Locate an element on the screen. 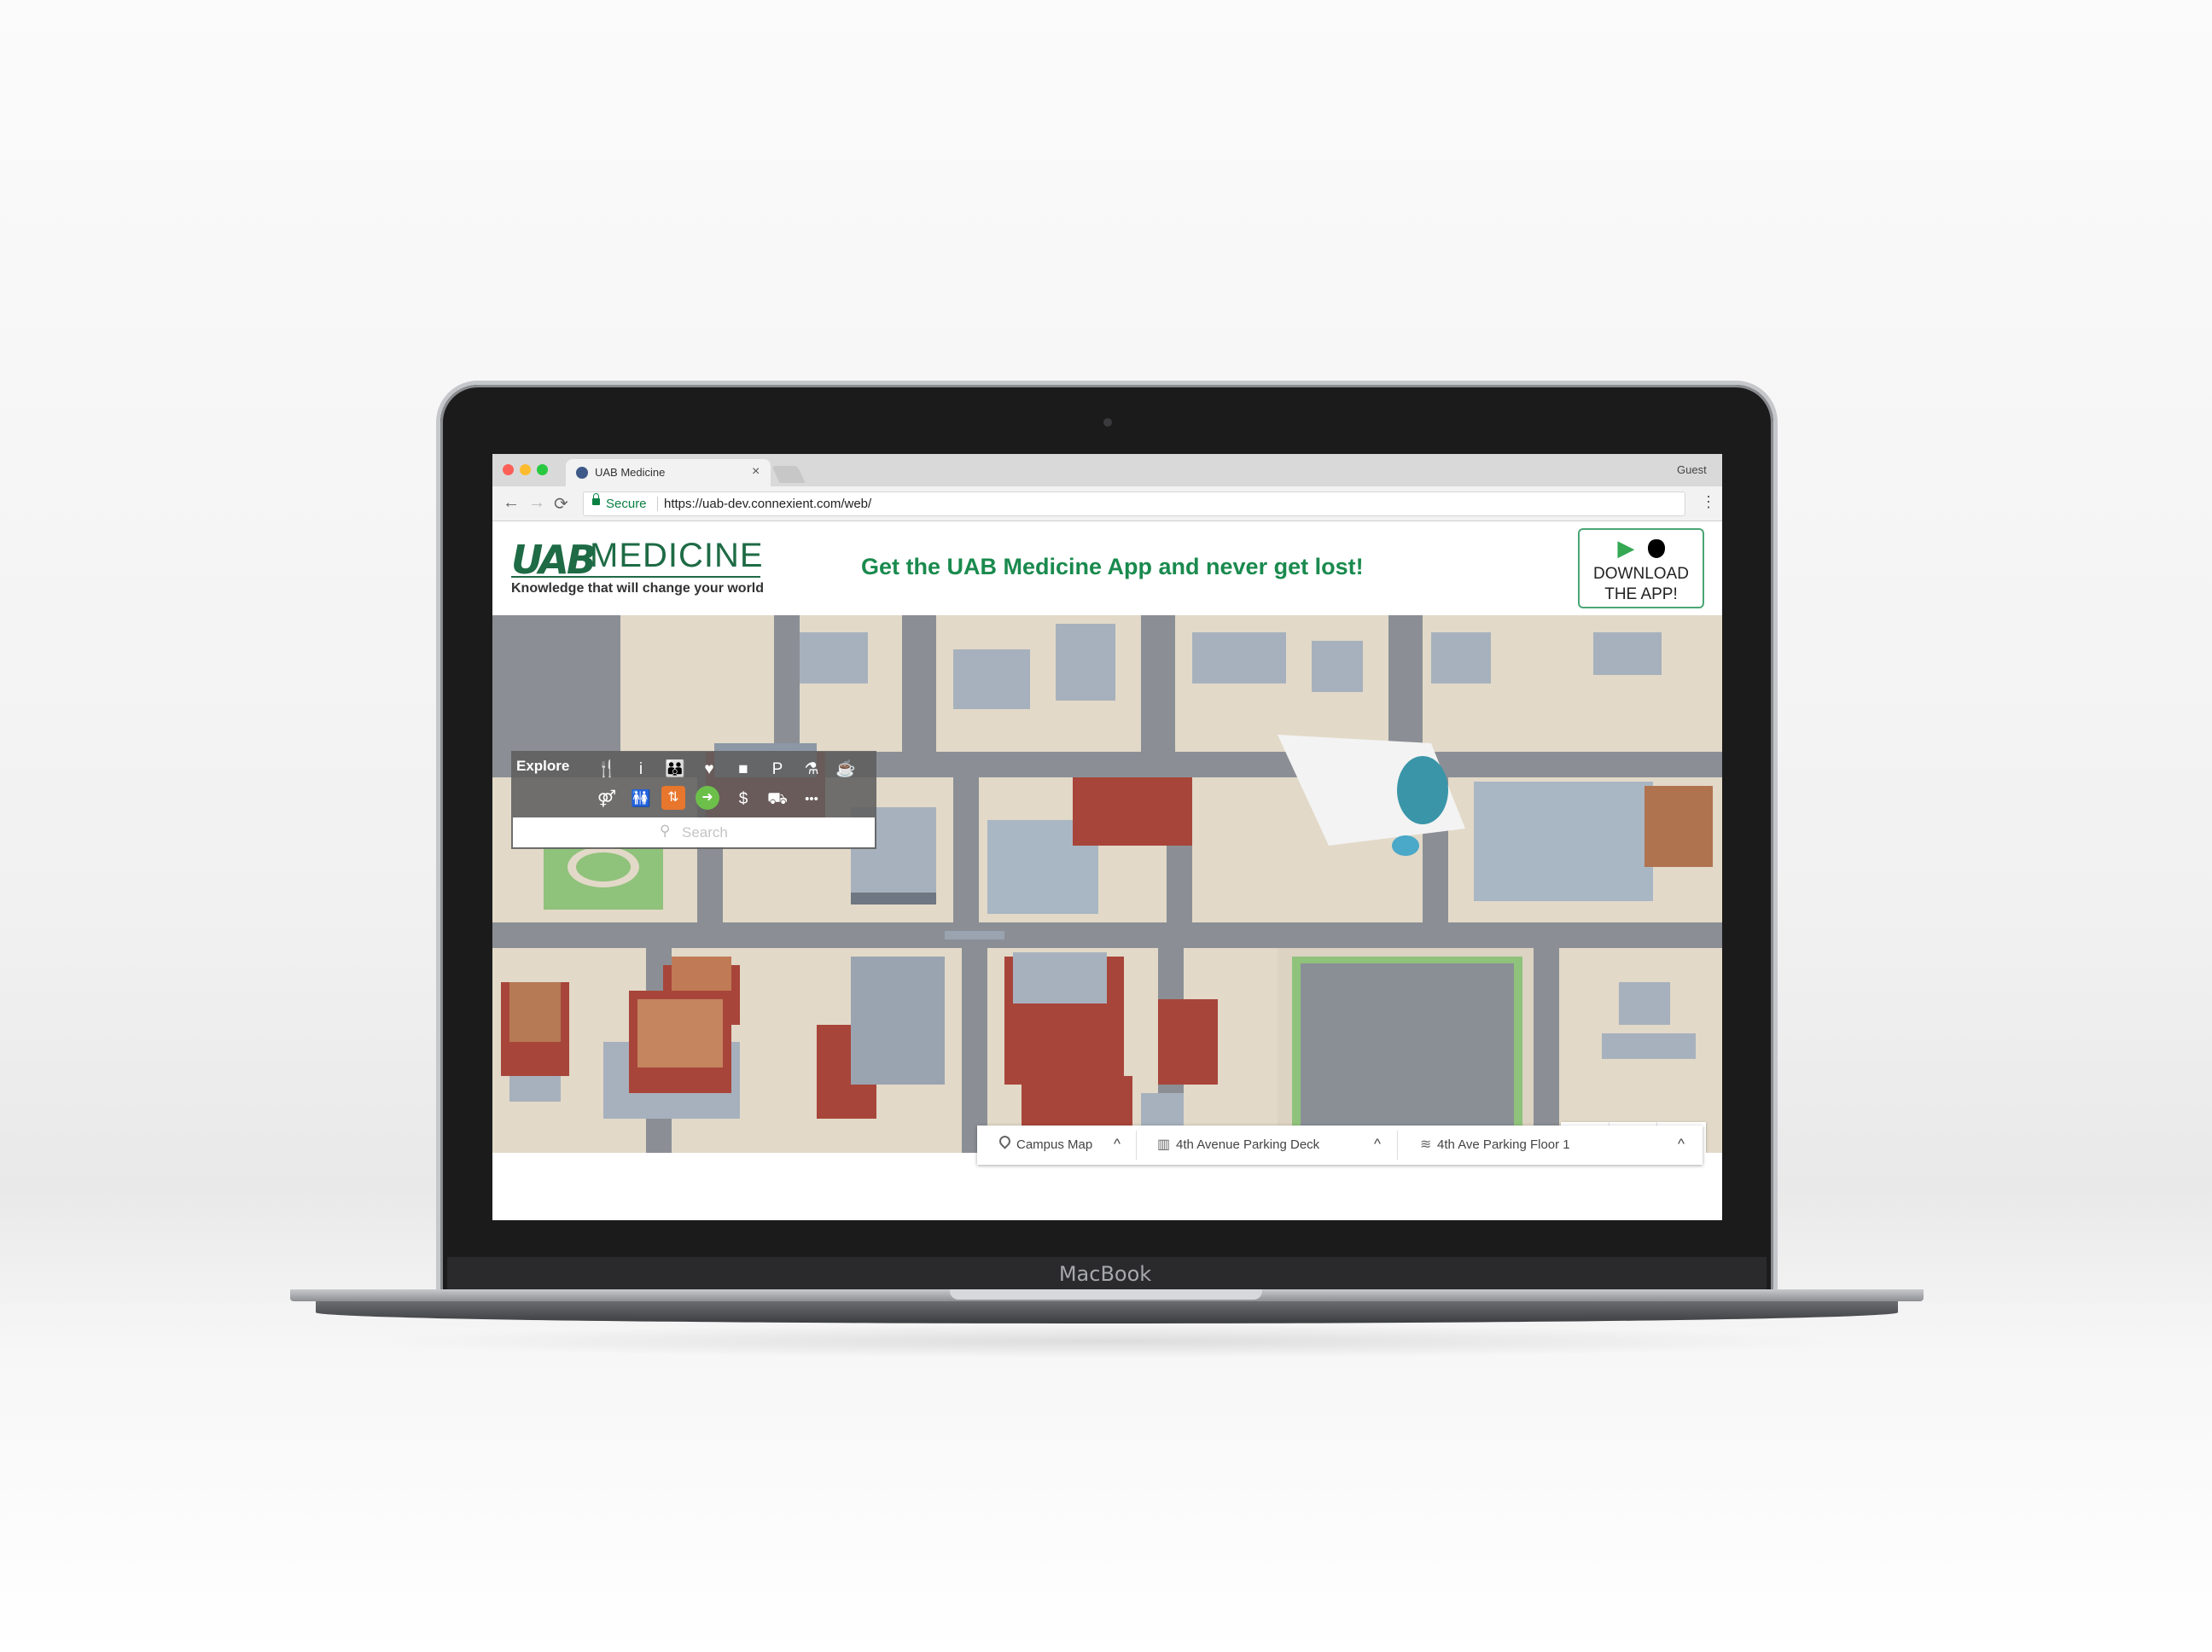  parking-deck is located at coordinates (1563, 841).